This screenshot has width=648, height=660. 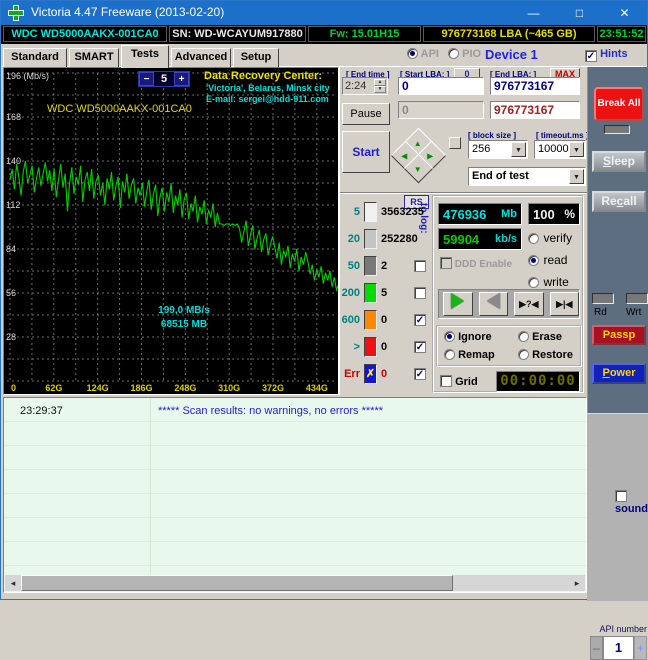 I want to click on drive-firmware: Fw: 15.01H15, so click(x=364, y=34).